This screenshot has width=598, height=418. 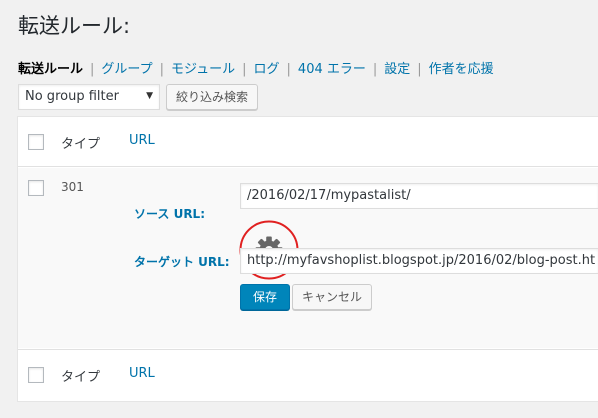 I want to click on subnav-item-support: 作者を応援, so click(x=461, y=69).